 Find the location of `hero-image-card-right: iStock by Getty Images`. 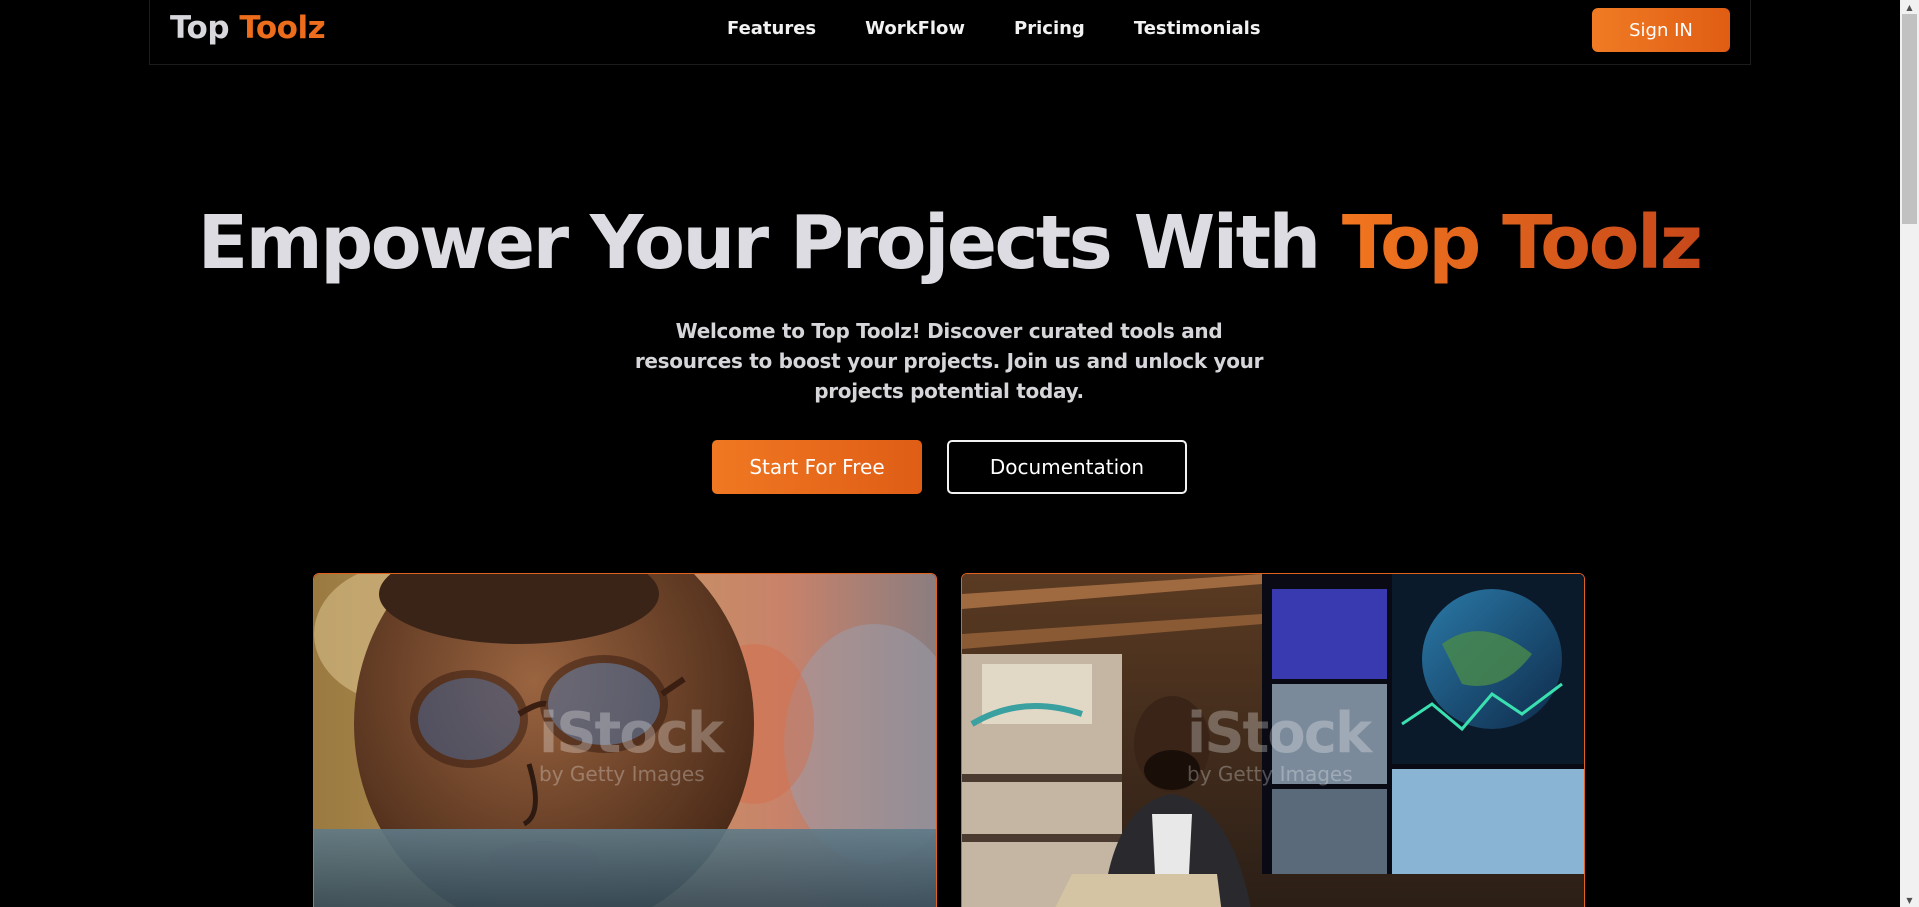

hero-image-card-right: iStock by Getty Images is located at coordinates (1273, 740).